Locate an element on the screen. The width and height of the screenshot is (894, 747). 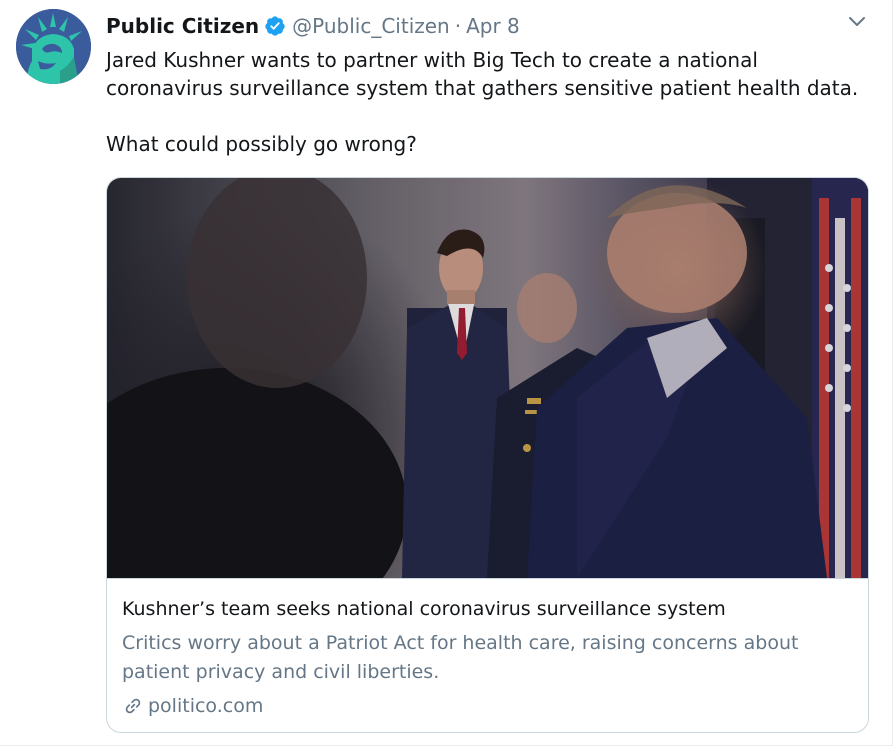
tweet-header: Public Citizen @Public_Citizen · Apr 8 is located at coordinates (313, 26).